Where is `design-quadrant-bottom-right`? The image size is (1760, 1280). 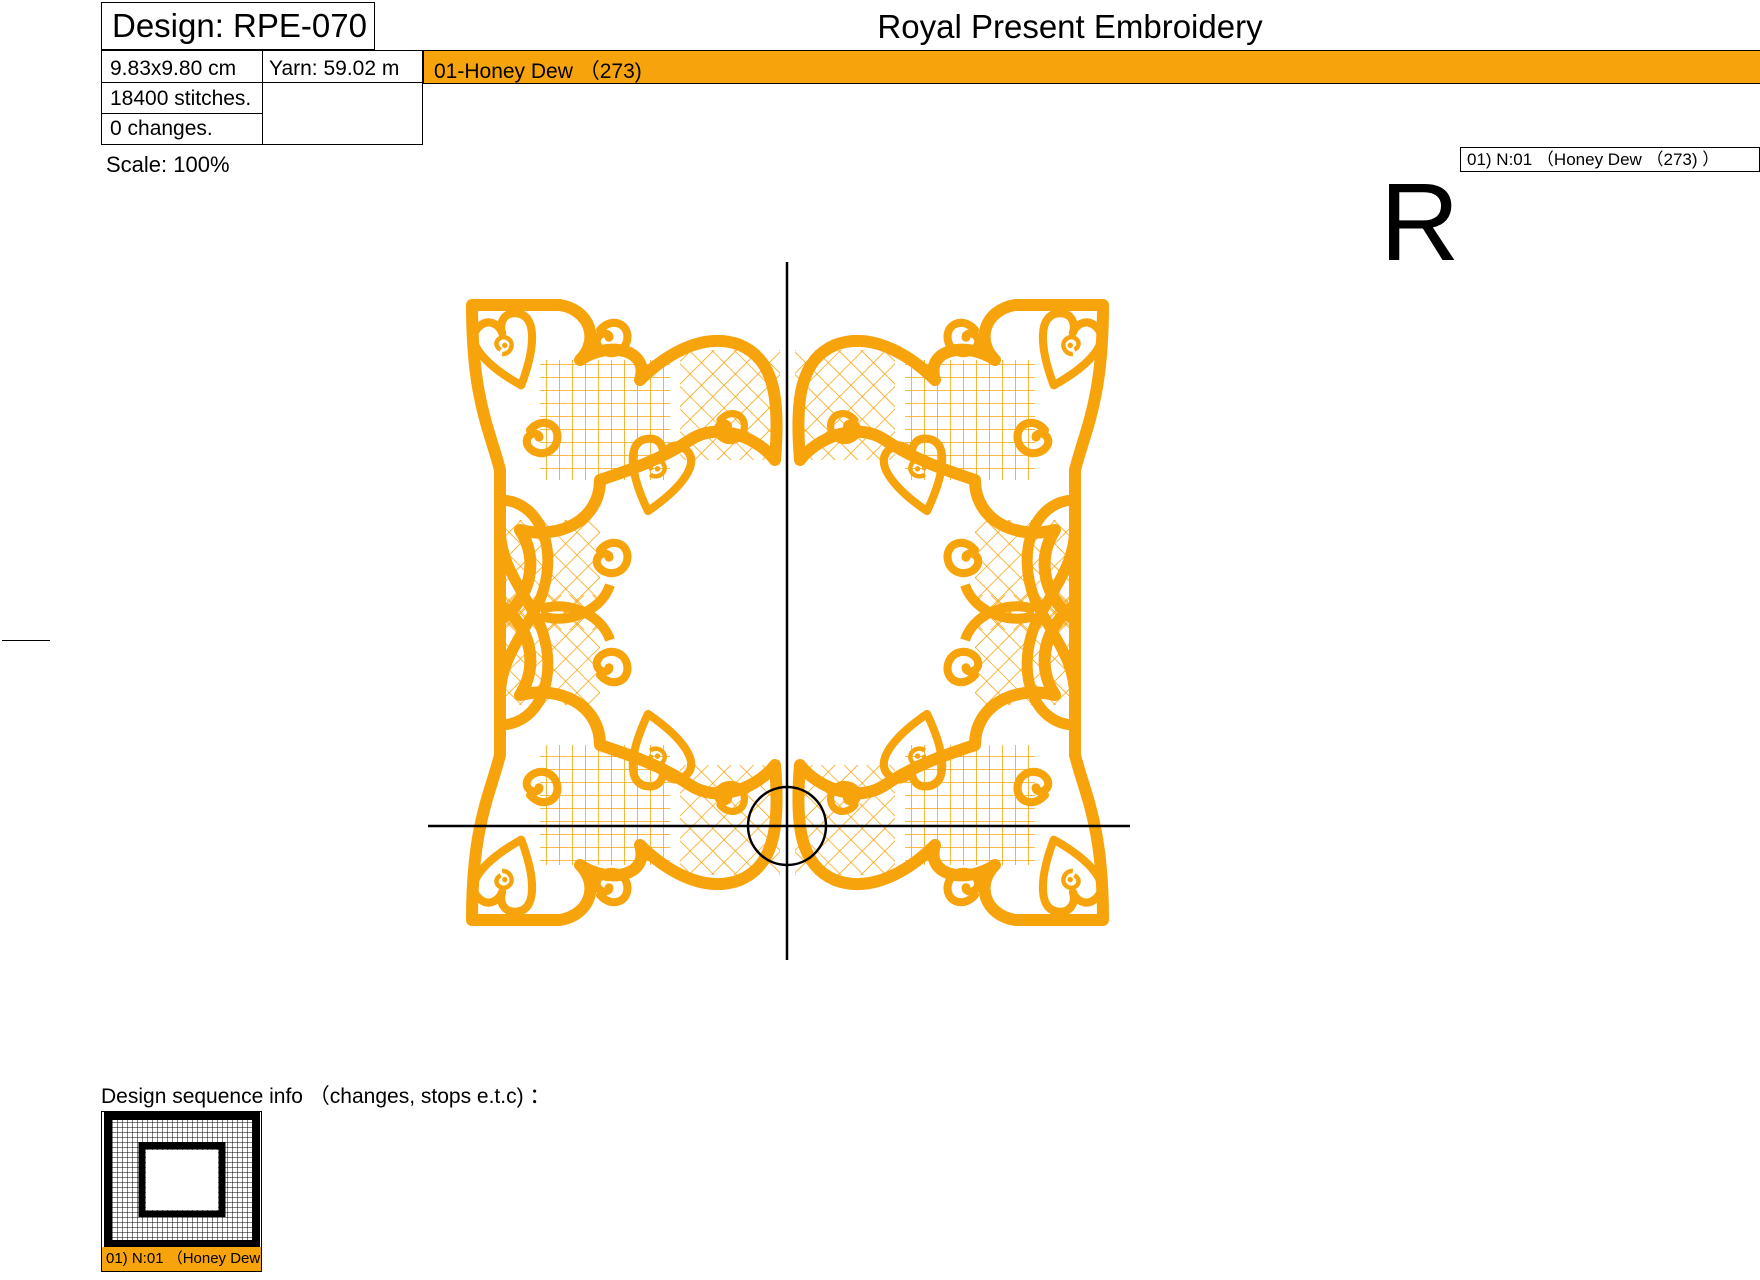
design-quadrant-bottom-right is located at coordinates (950, 722).